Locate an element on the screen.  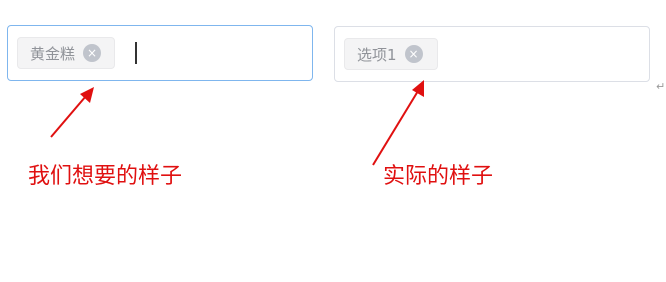
tag-label: 选项1 is located at coordinates (377, 54).